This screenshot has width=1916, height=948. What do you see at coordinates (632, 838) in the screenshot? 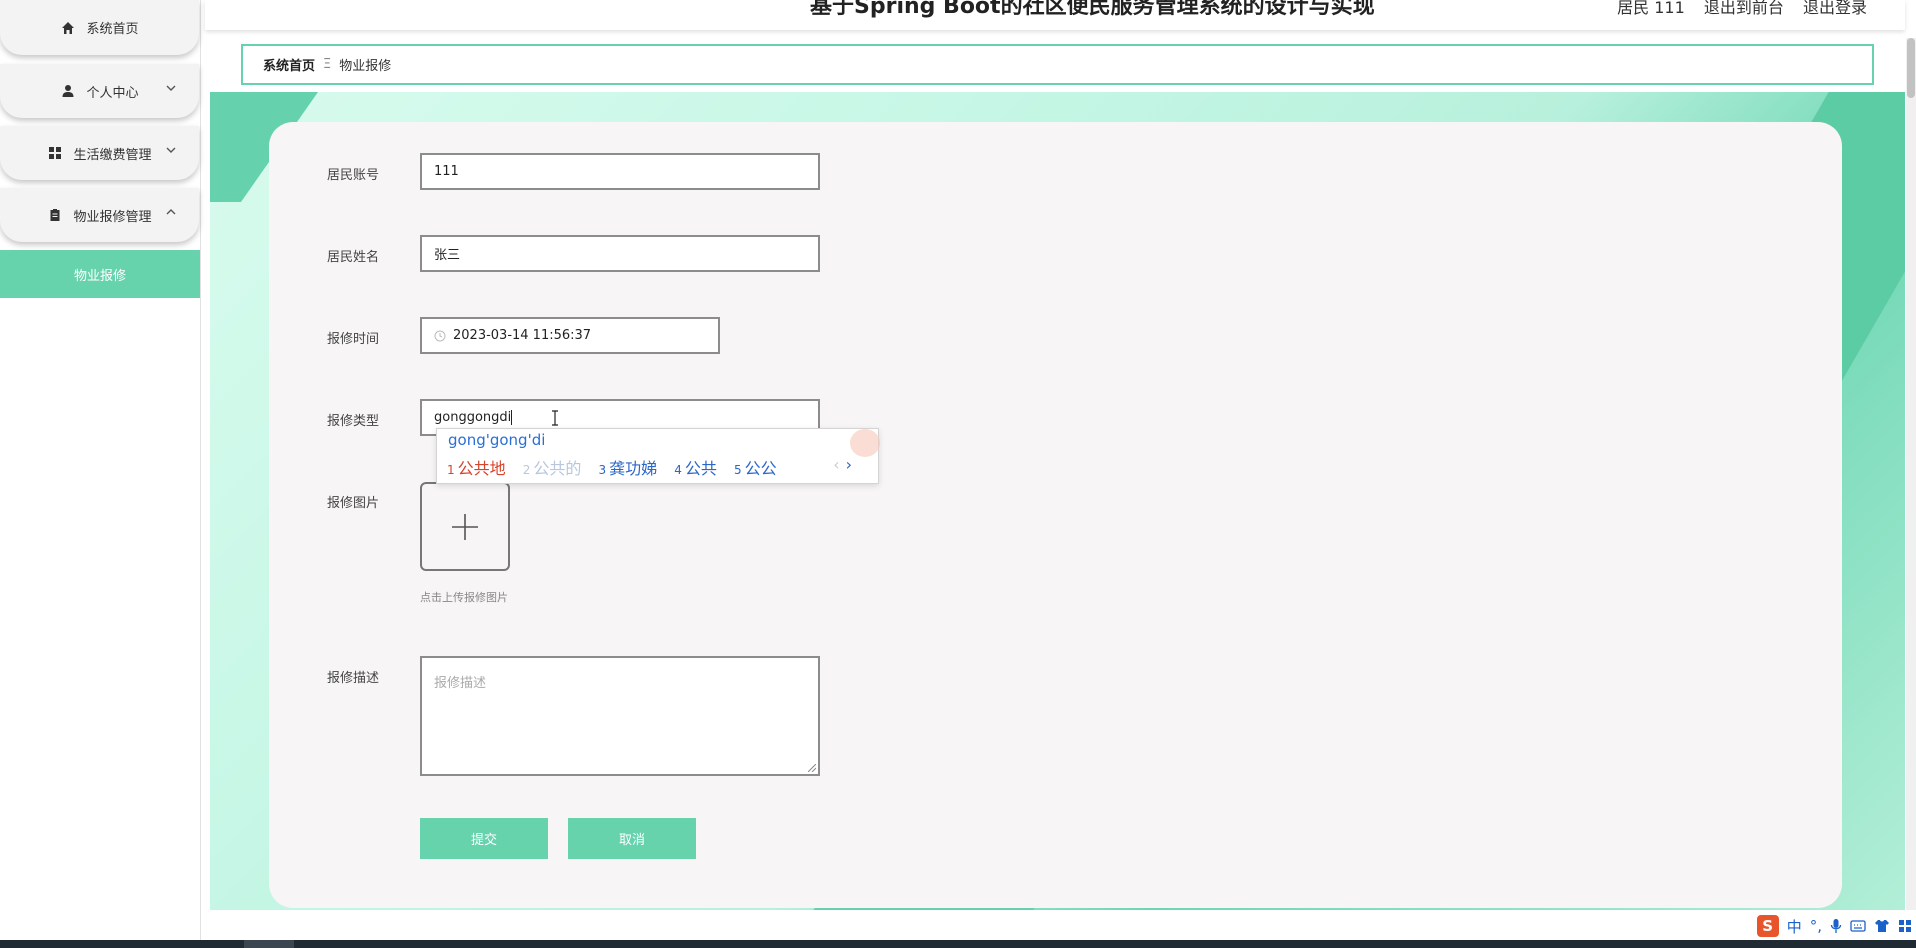
I see `cancel-button: 取消` at bounding box center [632, 838].